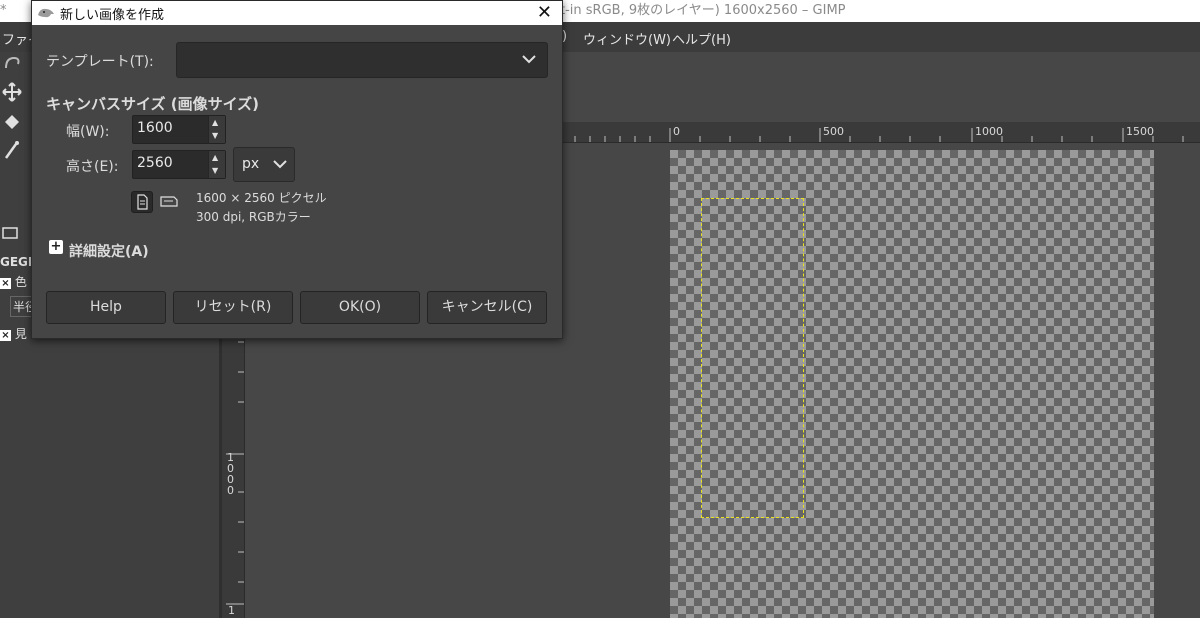 The image size is (1200, 618). Describe the element at coordinates (56, 247) in the screenshot. I see `expand-icon: +` at that location.